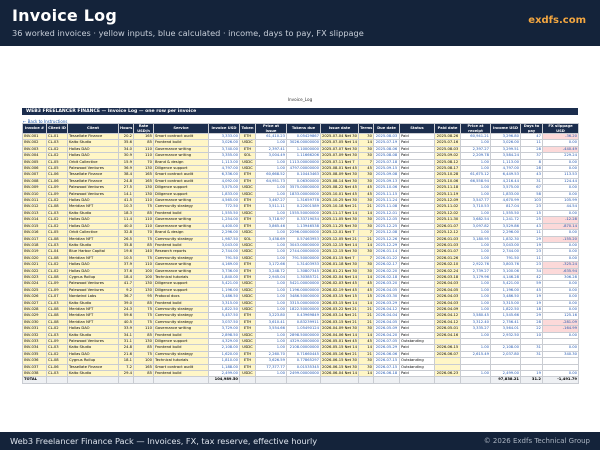 The width and height of the screenshot is (600, 450). What do you see at coordinates (447, 181) in the screenshot?
I see `table-cell: 2025-10-06` at bounding box center [447, 181].